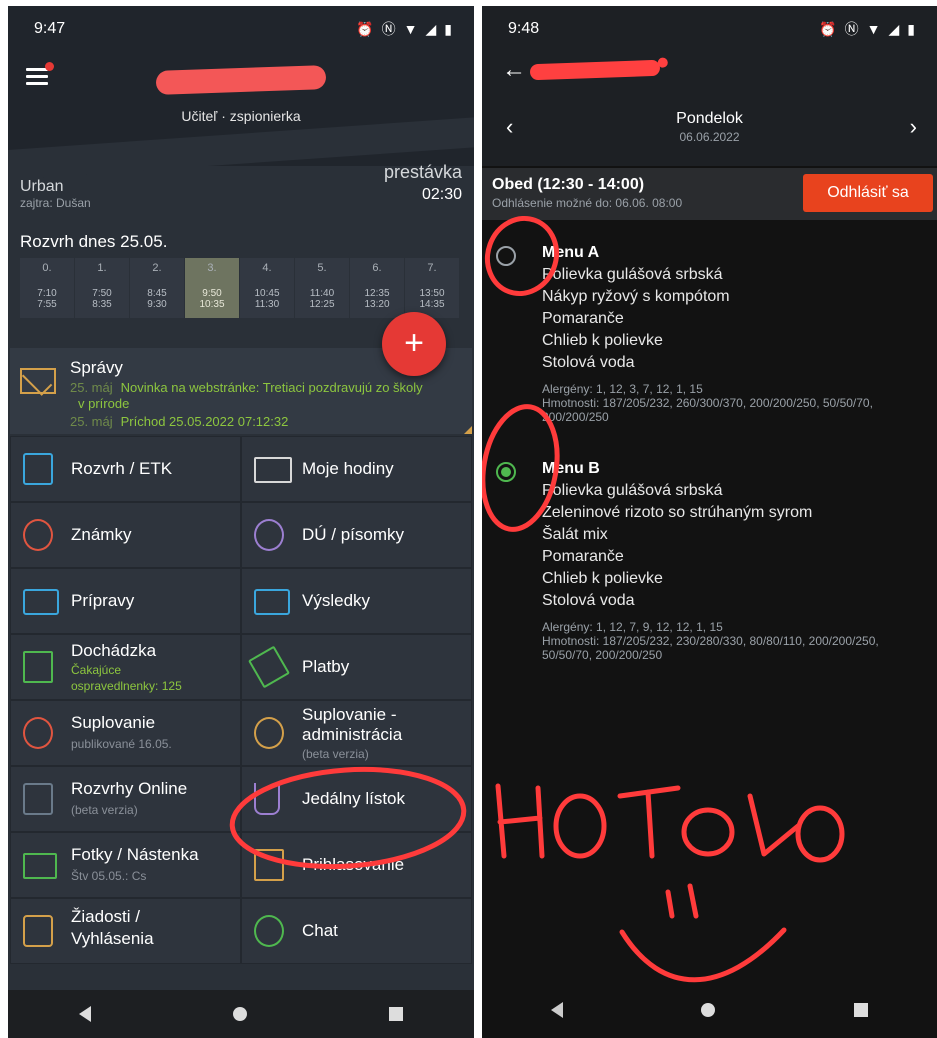 This screenshot has height=1038, width=937. I want to click on schedule-title: Rozvrh dnes 25.05., so click(94, 241).